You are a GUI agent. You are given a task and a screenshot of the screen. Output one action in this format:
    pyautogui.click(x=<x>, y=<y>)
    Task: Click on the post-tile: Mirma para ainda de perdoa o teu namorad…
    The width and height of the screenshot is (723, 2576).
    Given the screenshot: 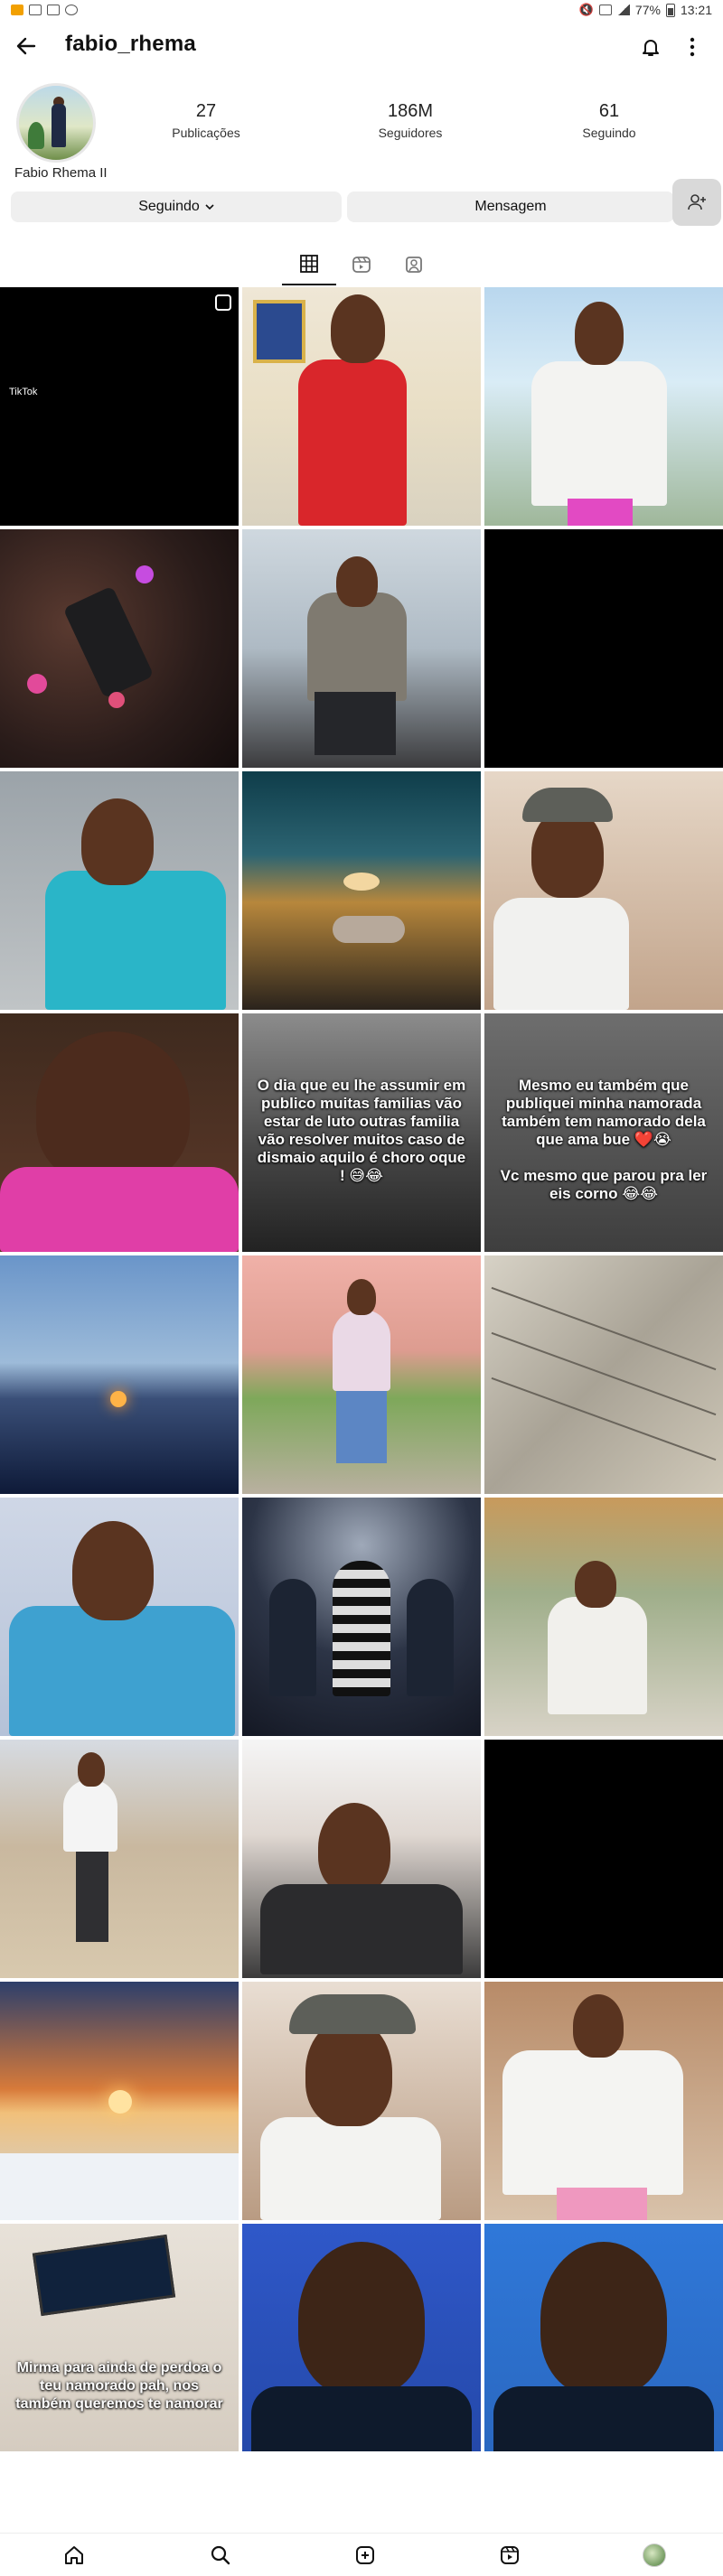 What is the action you would take?
    pyautogui.click(x=120, y=2343)
    